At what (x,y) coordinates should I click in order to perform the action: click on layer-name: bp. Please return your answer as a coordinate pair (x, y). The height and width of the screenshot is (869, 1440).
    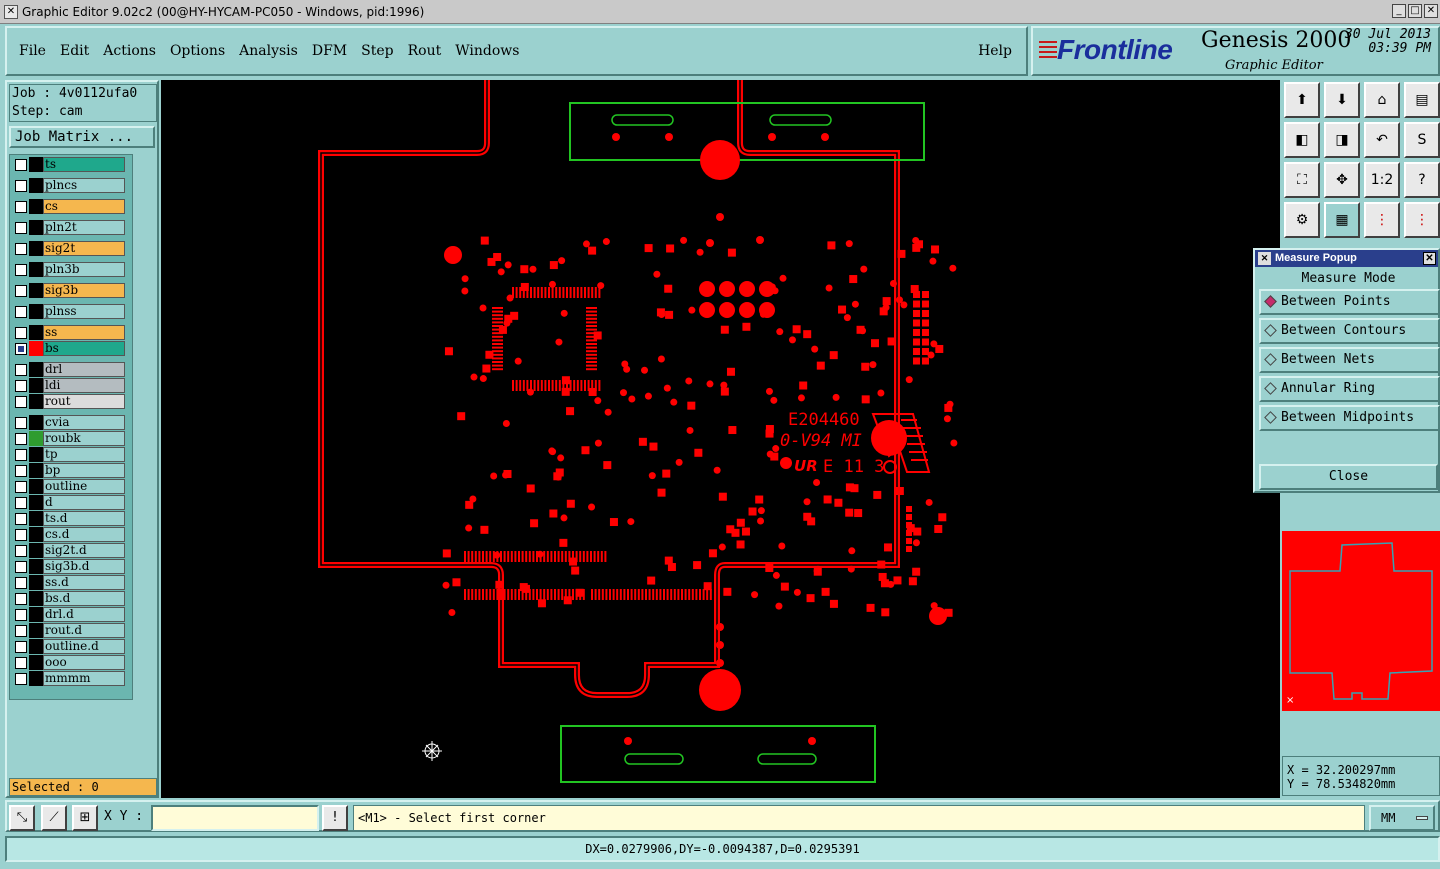
    Looking at the image, I should click on (84, 470).